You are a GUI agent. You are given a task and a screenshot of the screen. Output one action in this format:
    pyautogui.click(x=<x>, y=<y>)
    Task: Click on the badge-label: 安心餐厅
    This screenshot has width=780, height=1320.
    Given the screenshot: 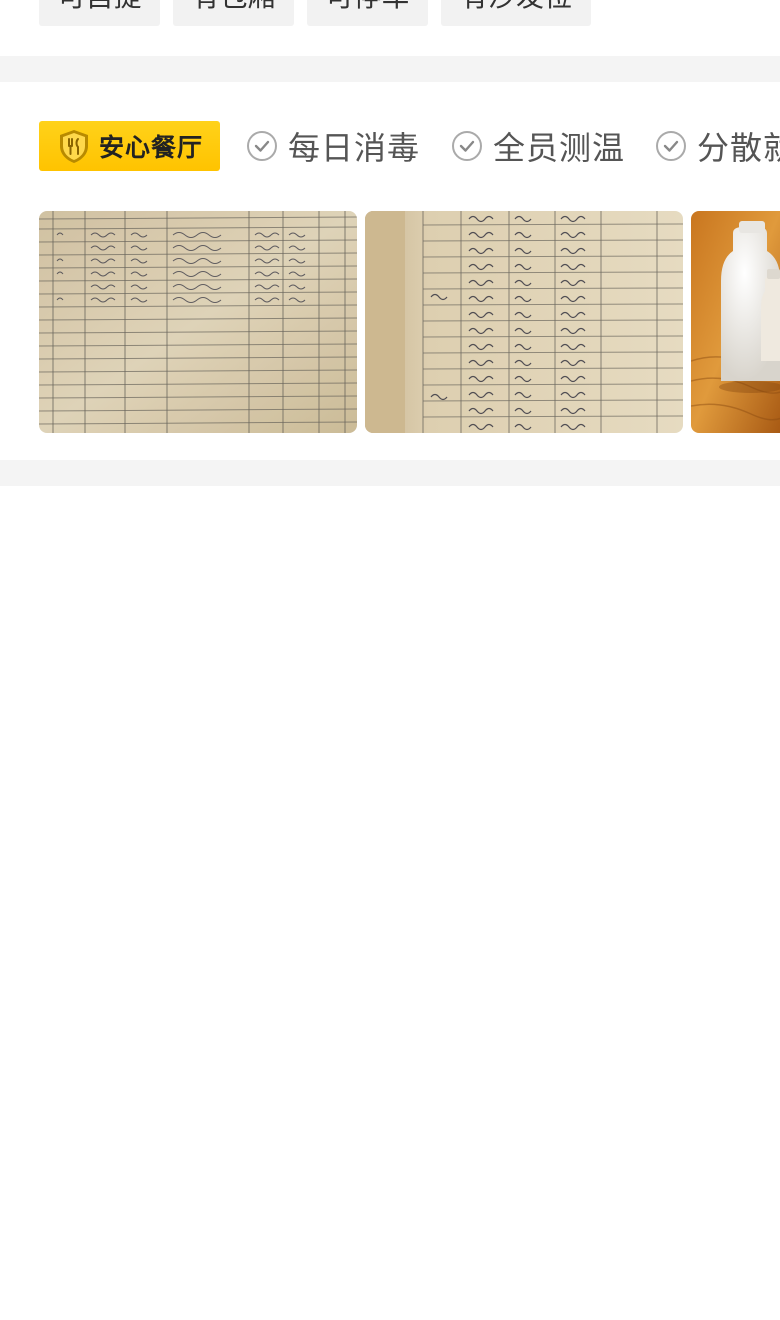 What is the action you would take?
    pyautogui.click(x=151, y=147)
    